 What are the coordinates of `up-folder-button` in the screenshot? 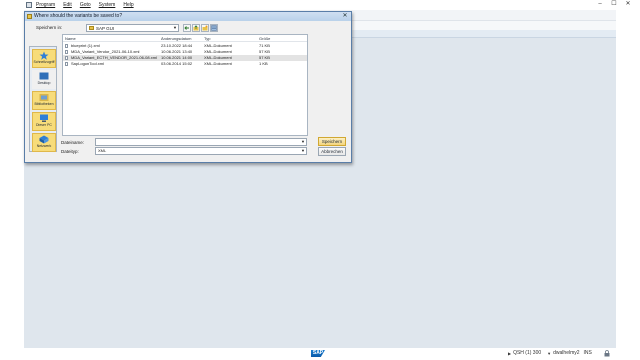 It's located at (196, 28).